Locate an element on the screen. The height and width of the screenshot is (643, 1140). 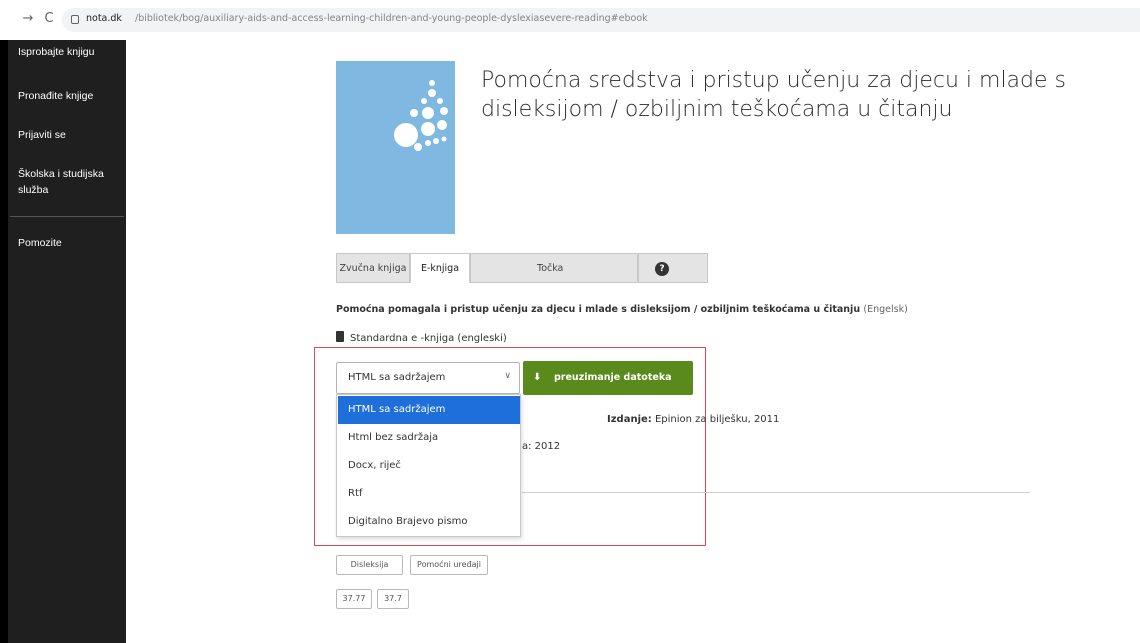
chevron-down-icon: ∨ is located at coordinates (507, 376).